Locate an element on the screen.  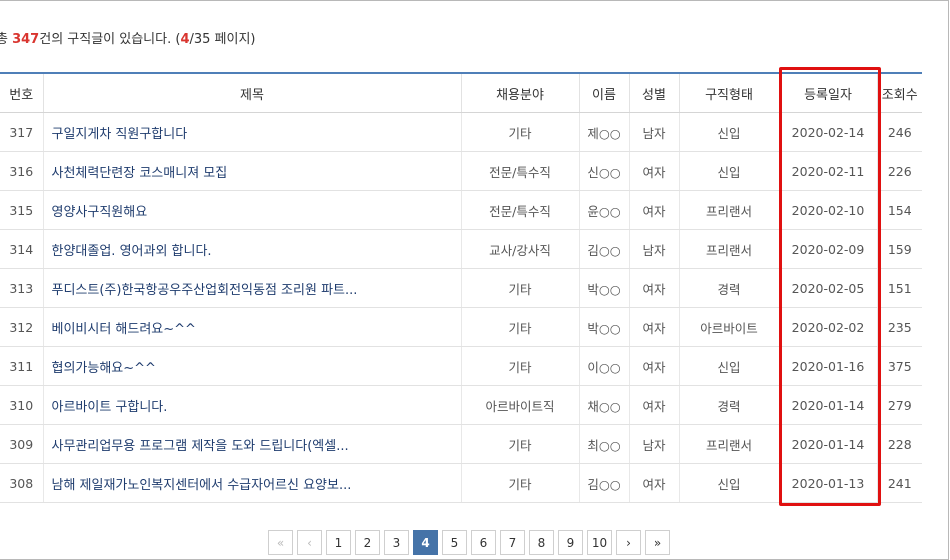
table-row: 310 아르바이트 구합니다. 아르바이트직 채○○ 여자 경력 2020-01-14 279 is located at coordinates (461, 405).